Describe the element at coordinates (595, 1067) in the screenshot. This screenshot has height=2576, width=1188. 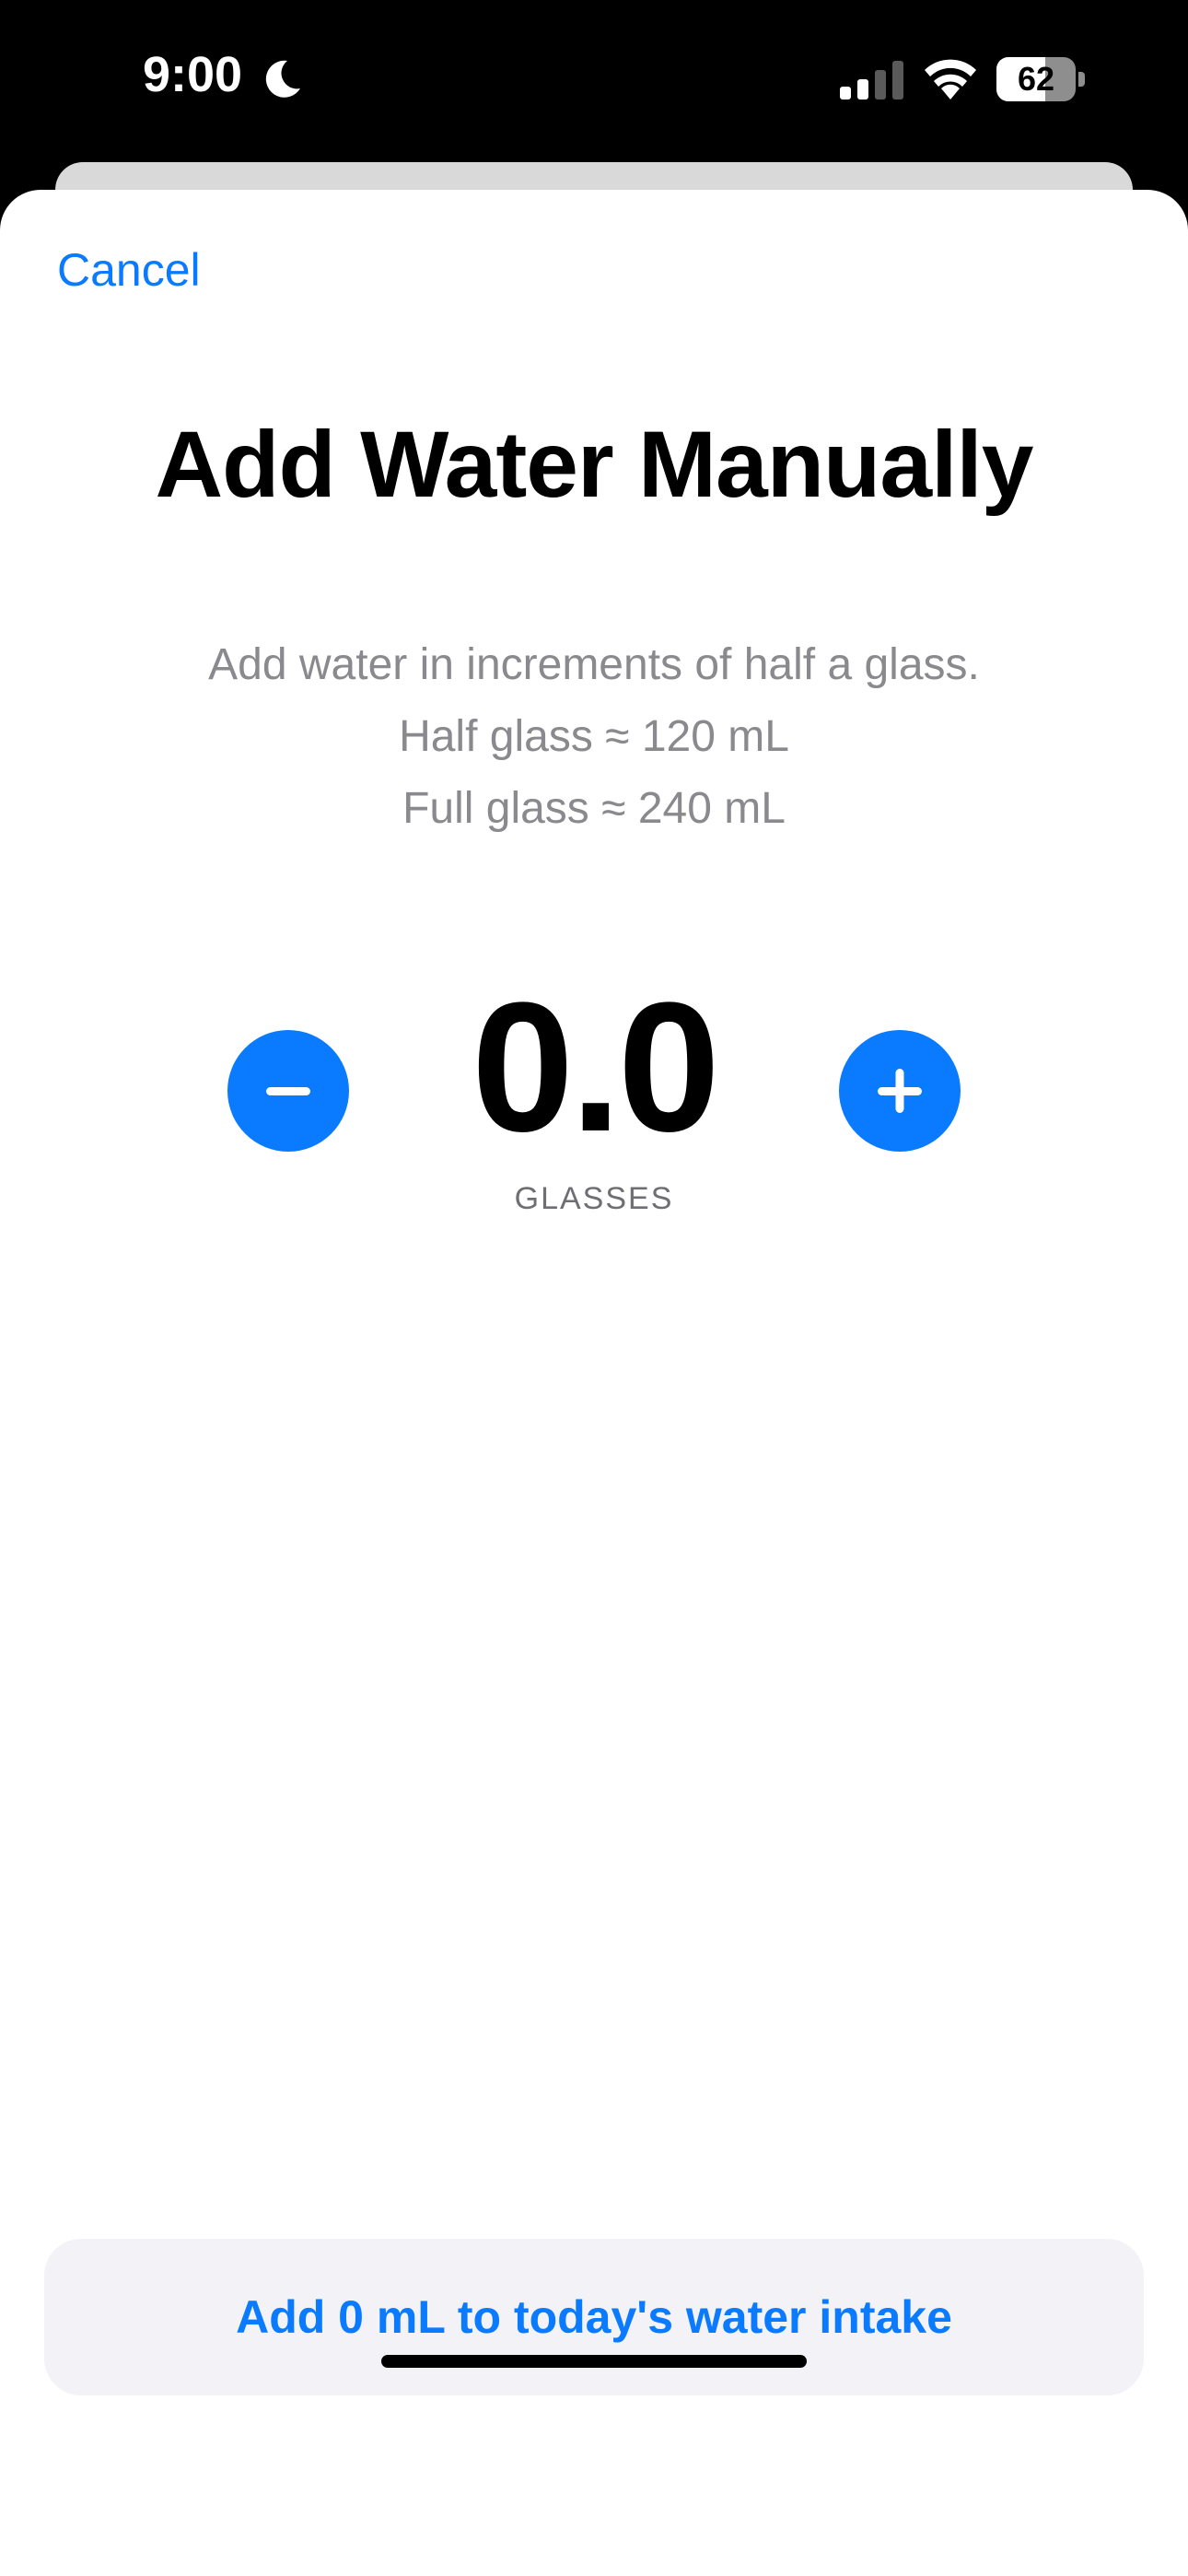
I see `glasses-count: 0.0` at that location.